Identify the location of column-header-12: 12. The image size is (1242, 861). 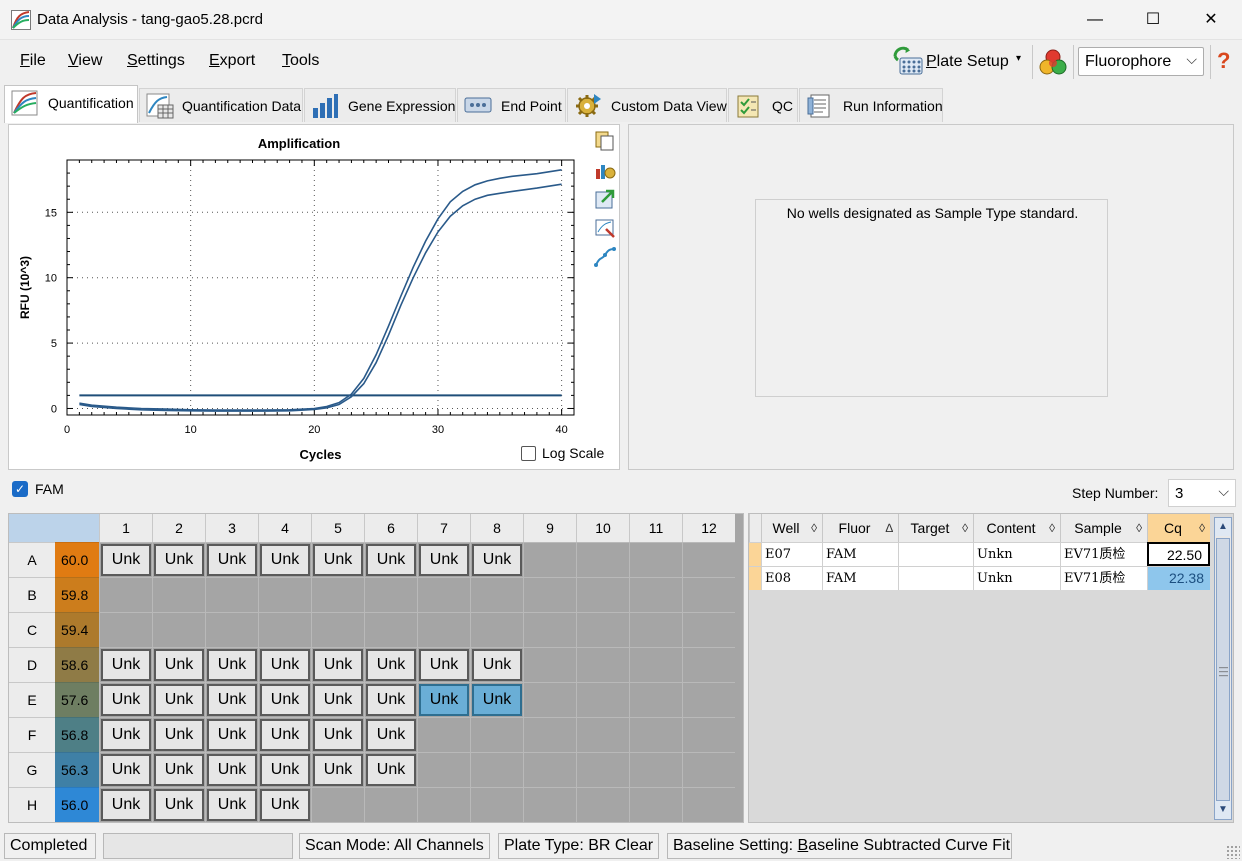
(708, 528).